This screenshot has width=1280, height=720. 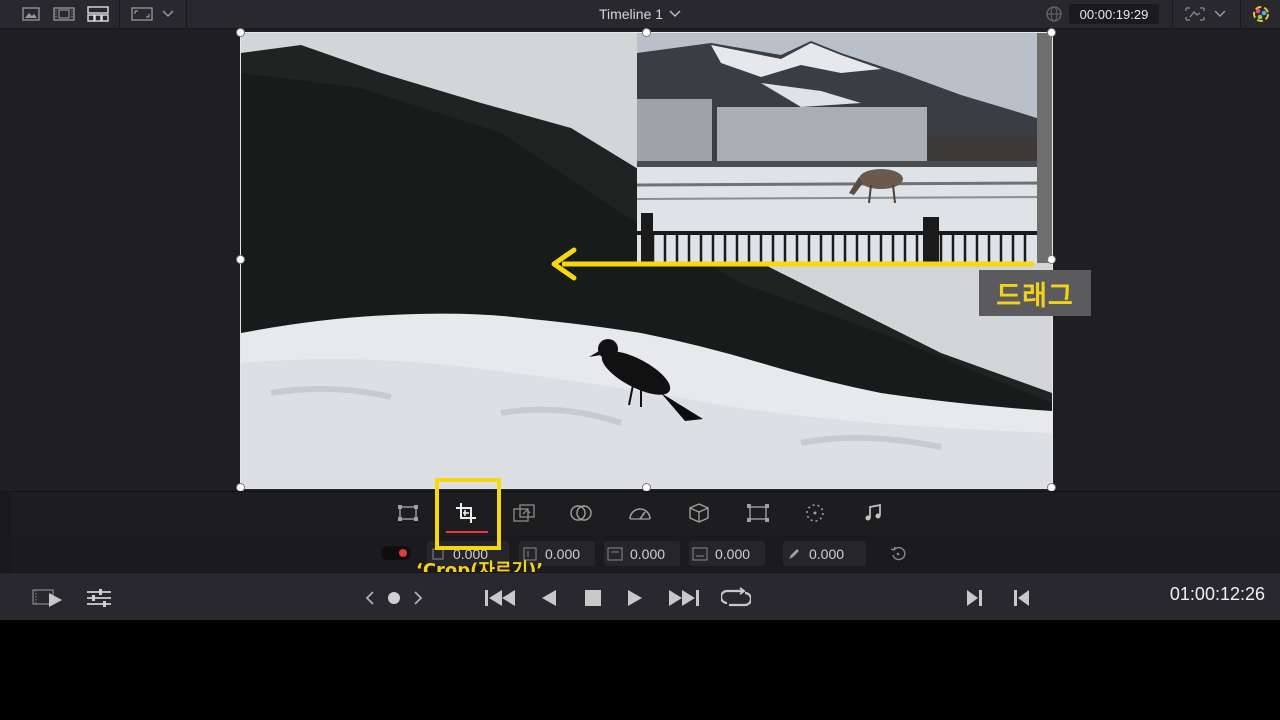 I want to click on softness-value: 0.000, so click(x=824, y=554).